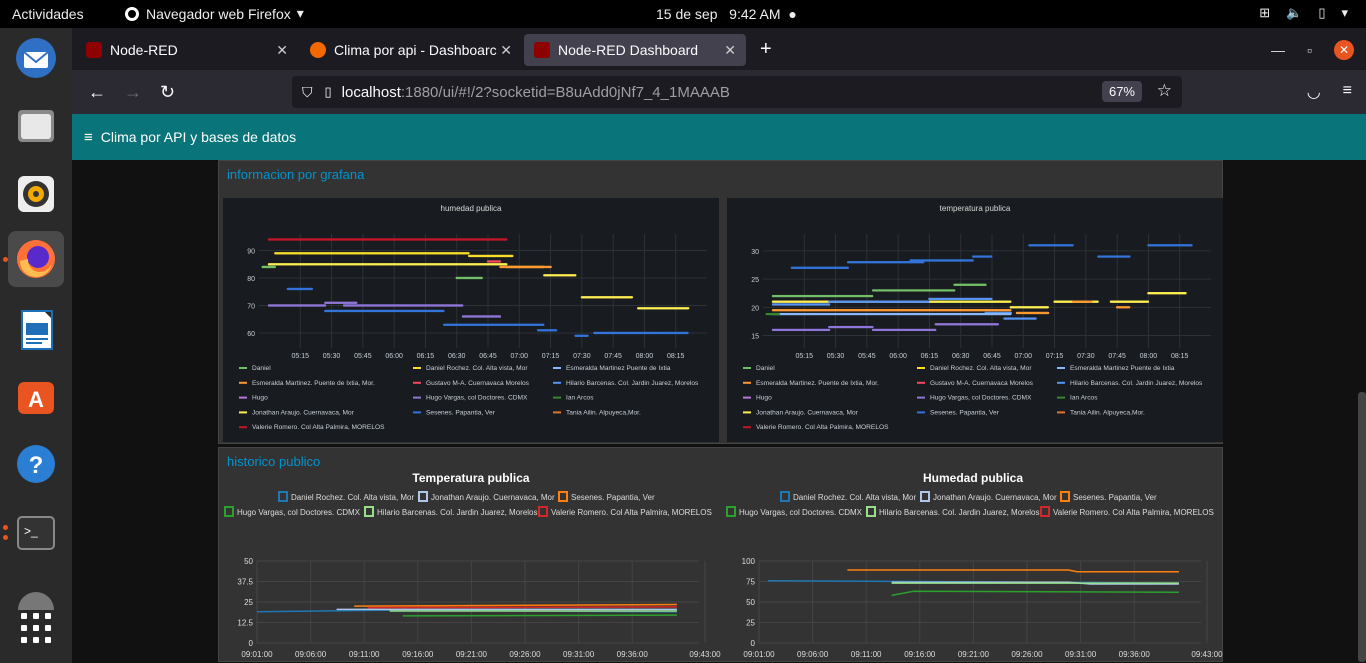 The height and width of the screenshot is (663, 1366). I want to click on x-tick-label: 09:31:00, so click(1081, 654).